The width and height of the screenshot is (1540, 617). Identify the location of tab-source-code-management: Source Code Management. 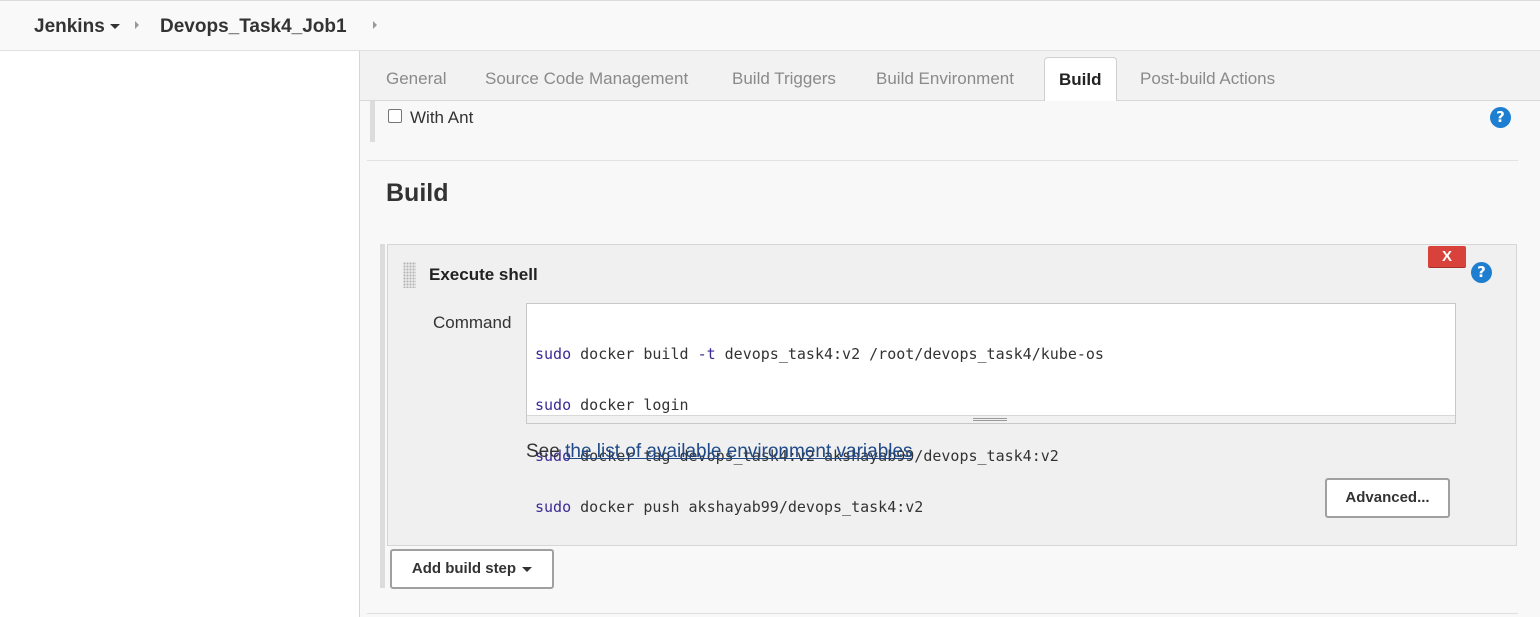
(586, 79).